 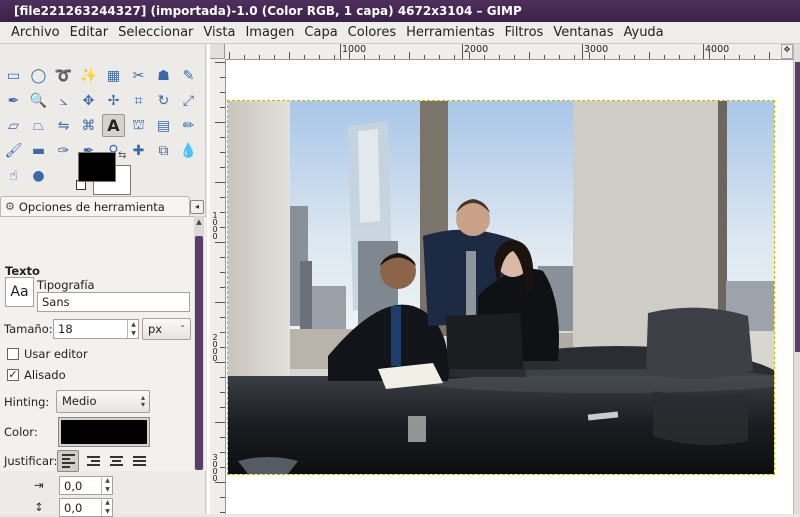 I want to click on justify-fill-button, so click(x=139, y=461).